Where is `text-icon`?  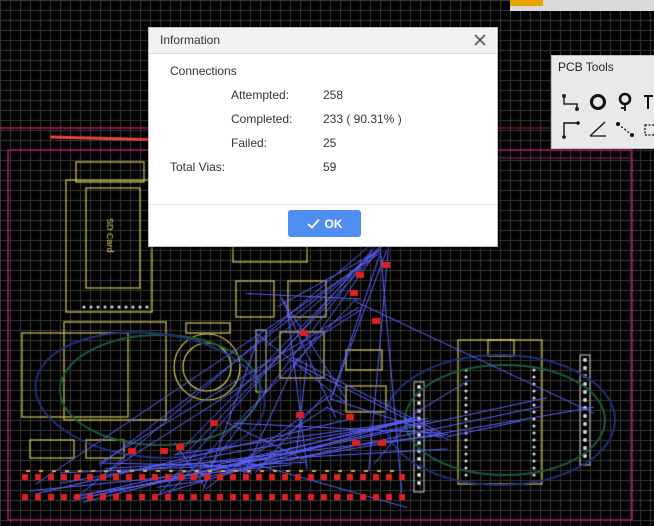
text-icon is located at coordinates (647, 102).